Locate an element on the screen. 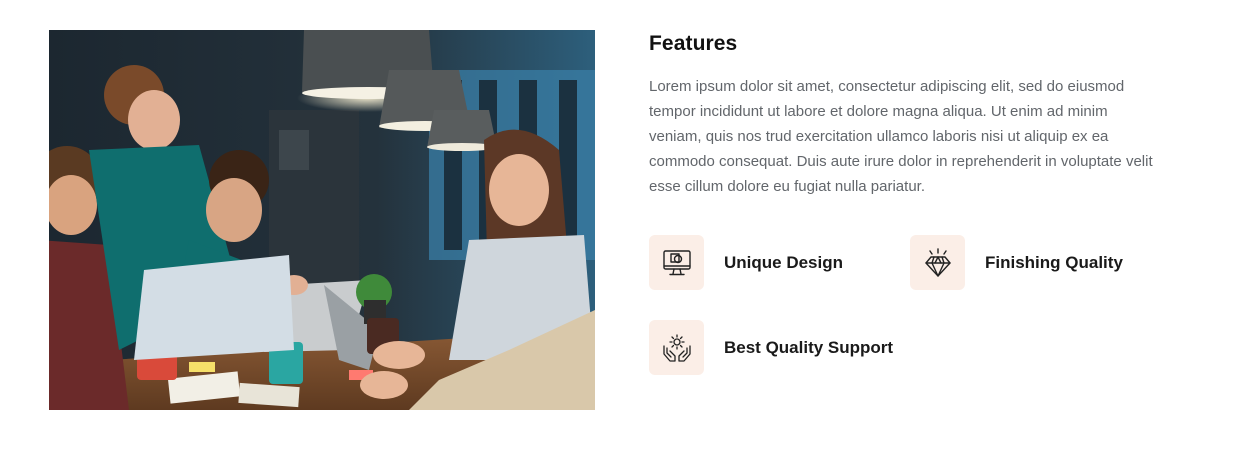 The image size is (1234, 473). diamond-icon is located at coordinates (937, 262).